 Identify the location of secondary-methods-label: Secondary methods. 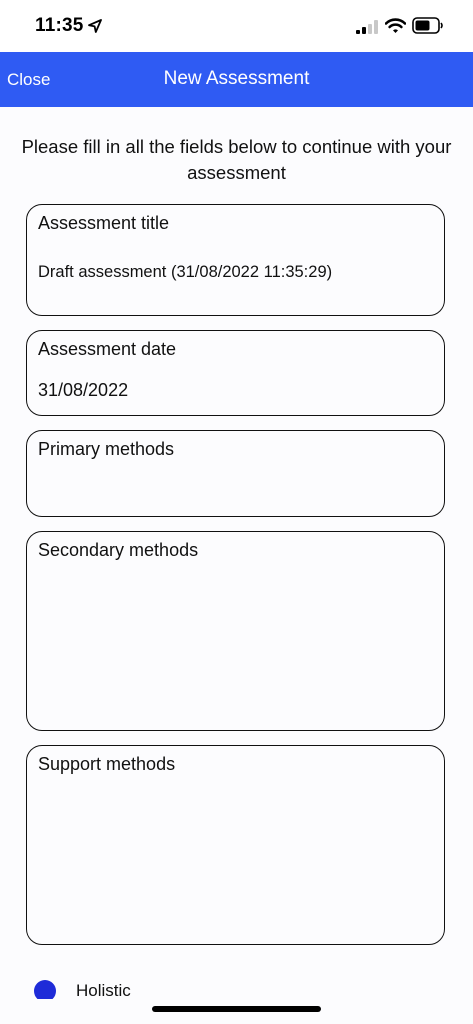
(118, 550).